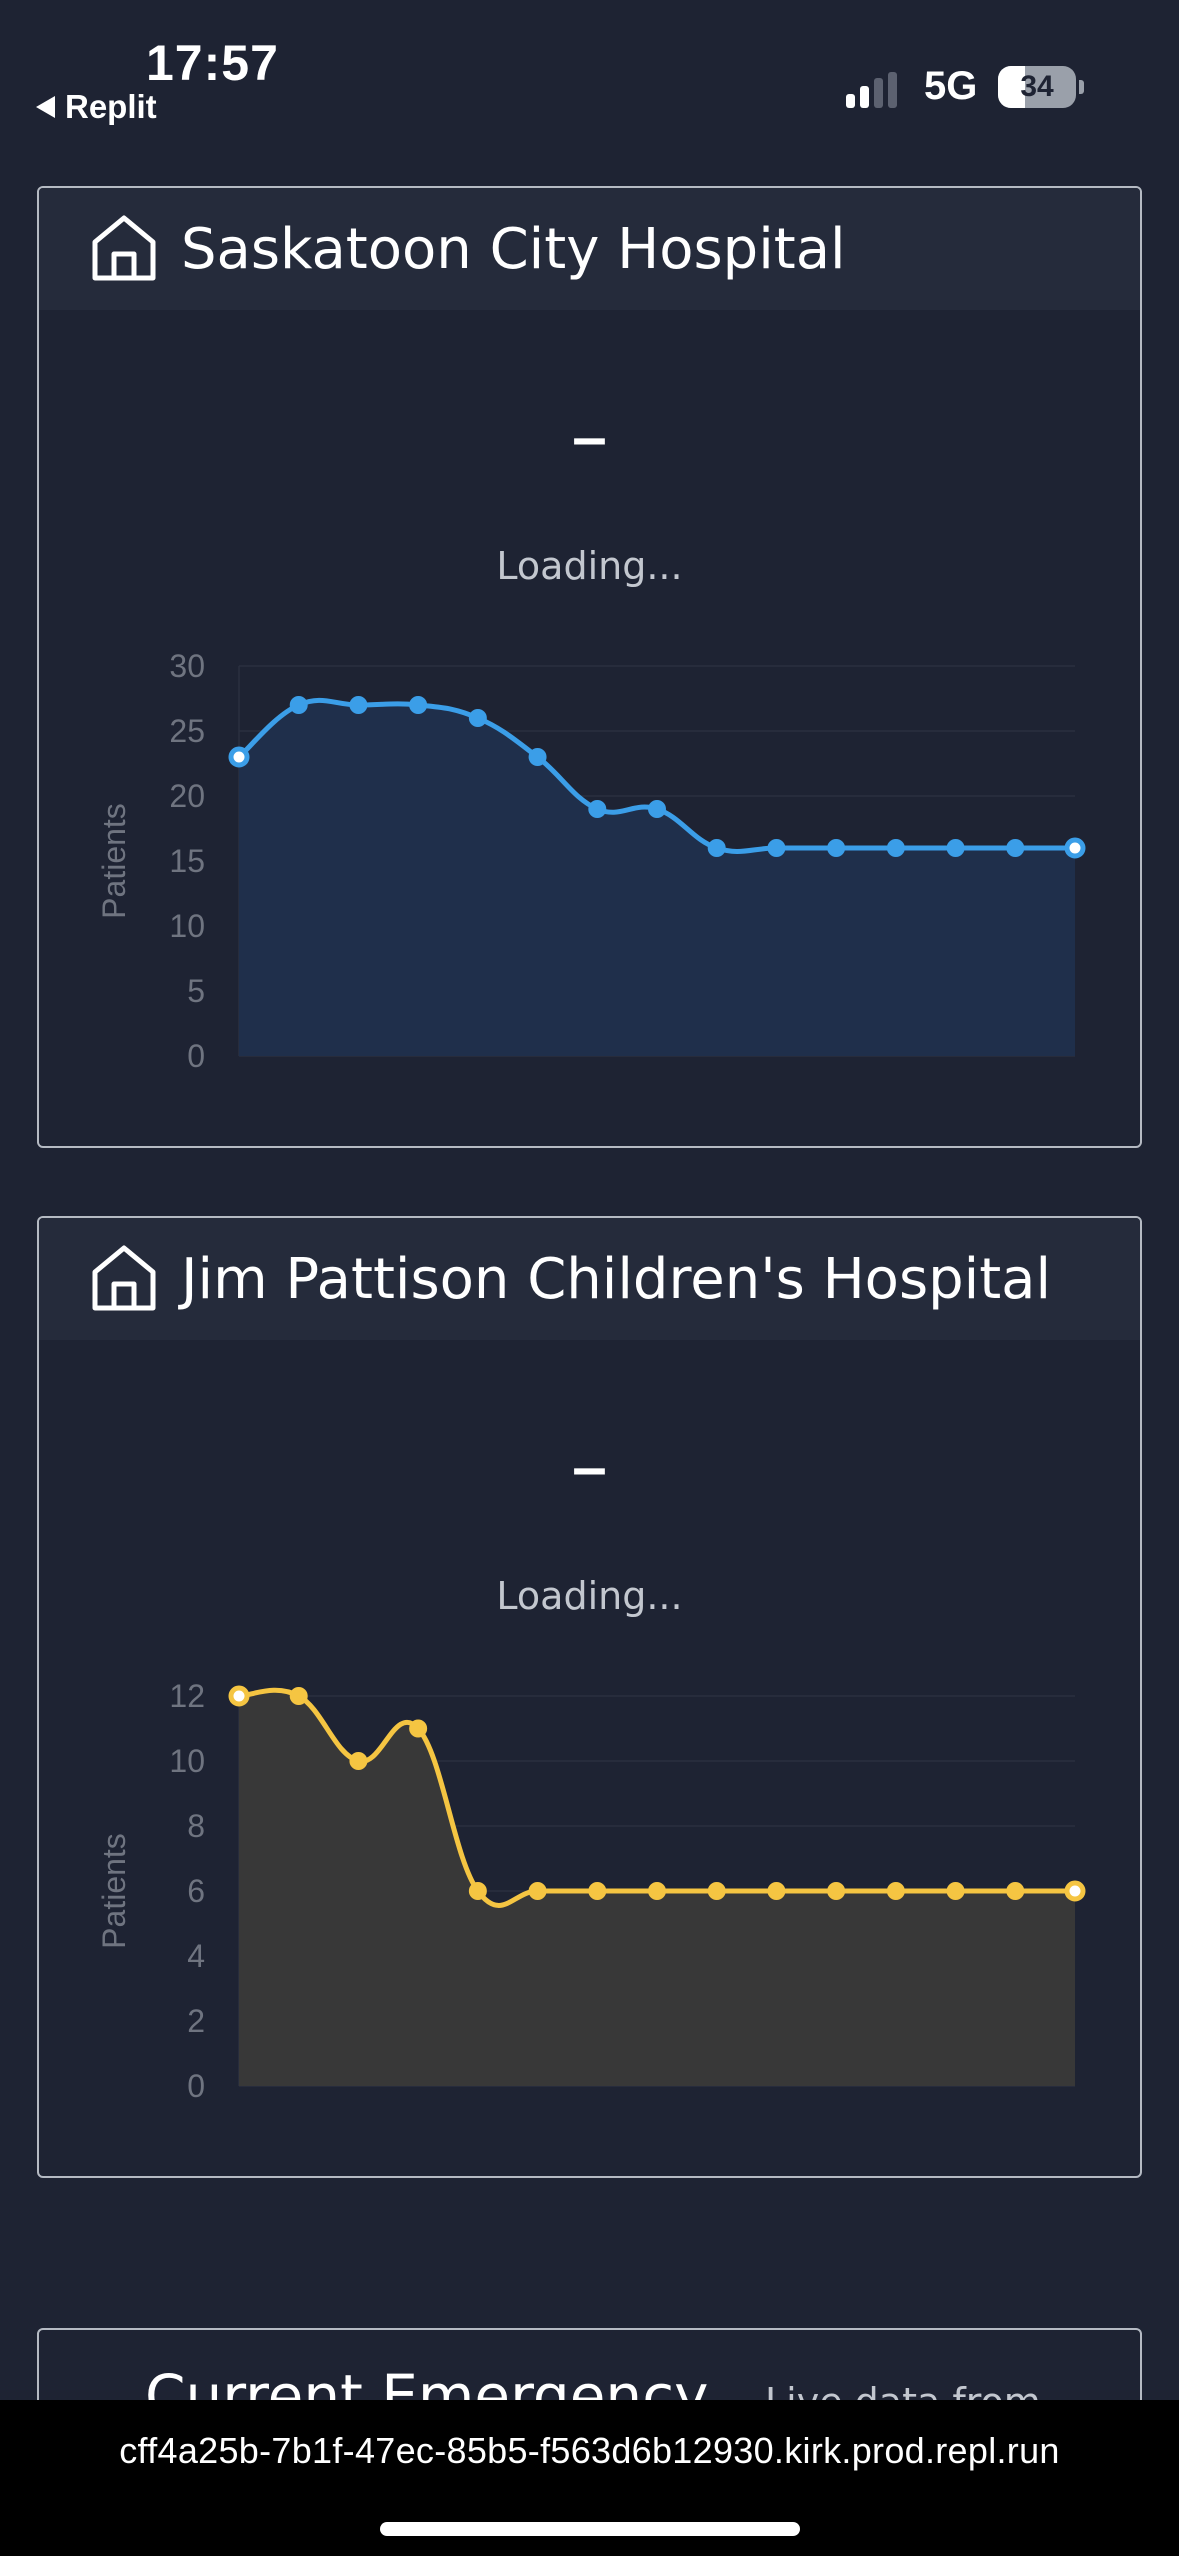  Describe the element at coordinates (187, 1696) in the screenshot. I see `y-tick-label: 12` at that location.